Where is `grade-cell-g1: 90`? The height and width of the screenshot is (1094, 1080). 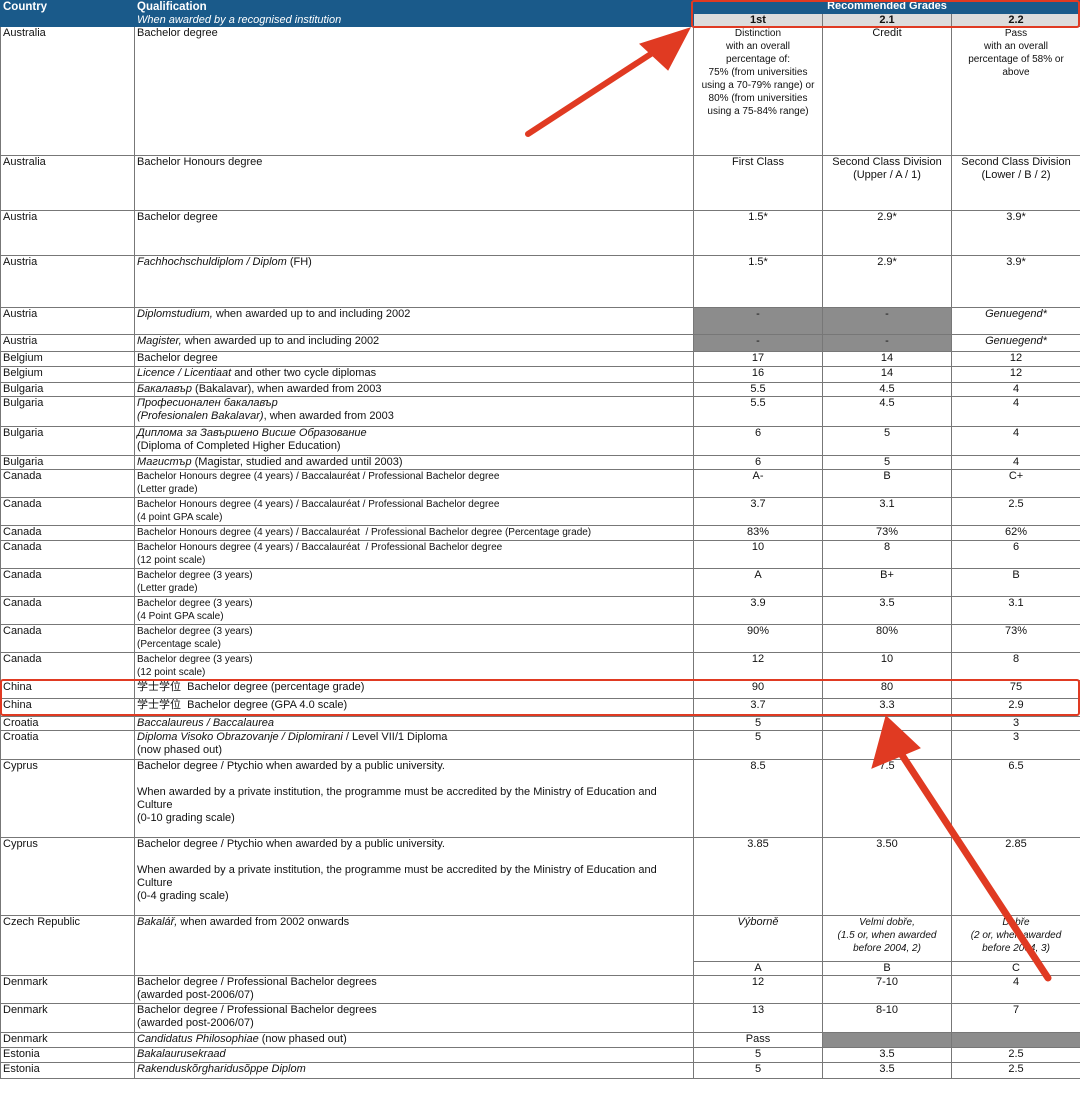 grade-cell-g1: 90 is located at coordinates (758, 689).